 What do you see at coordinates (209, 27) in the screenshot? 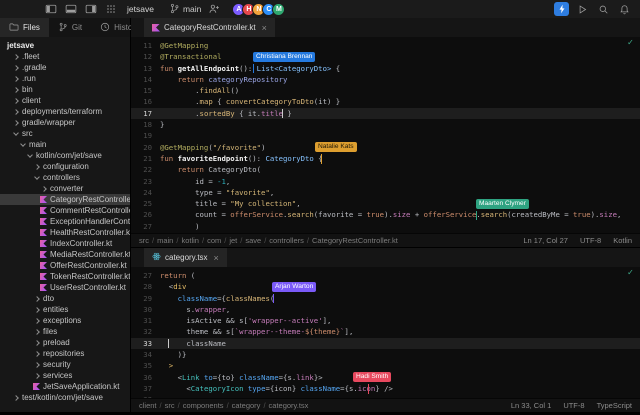
I see `editor-tab: CategoryRestController.kt ×` at bounding box center [209, 27].